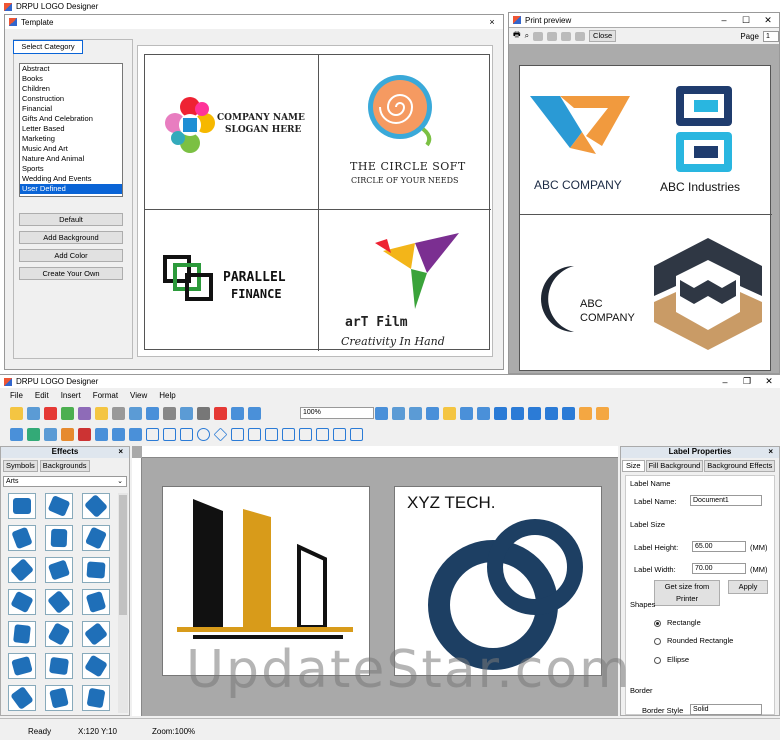 Image resolution: width=780 pixels, height=740 pixels. What do you see at coordinates (771, 36) in the screenshot?
I see `page-input: 1` at bounding box center [771, 36].